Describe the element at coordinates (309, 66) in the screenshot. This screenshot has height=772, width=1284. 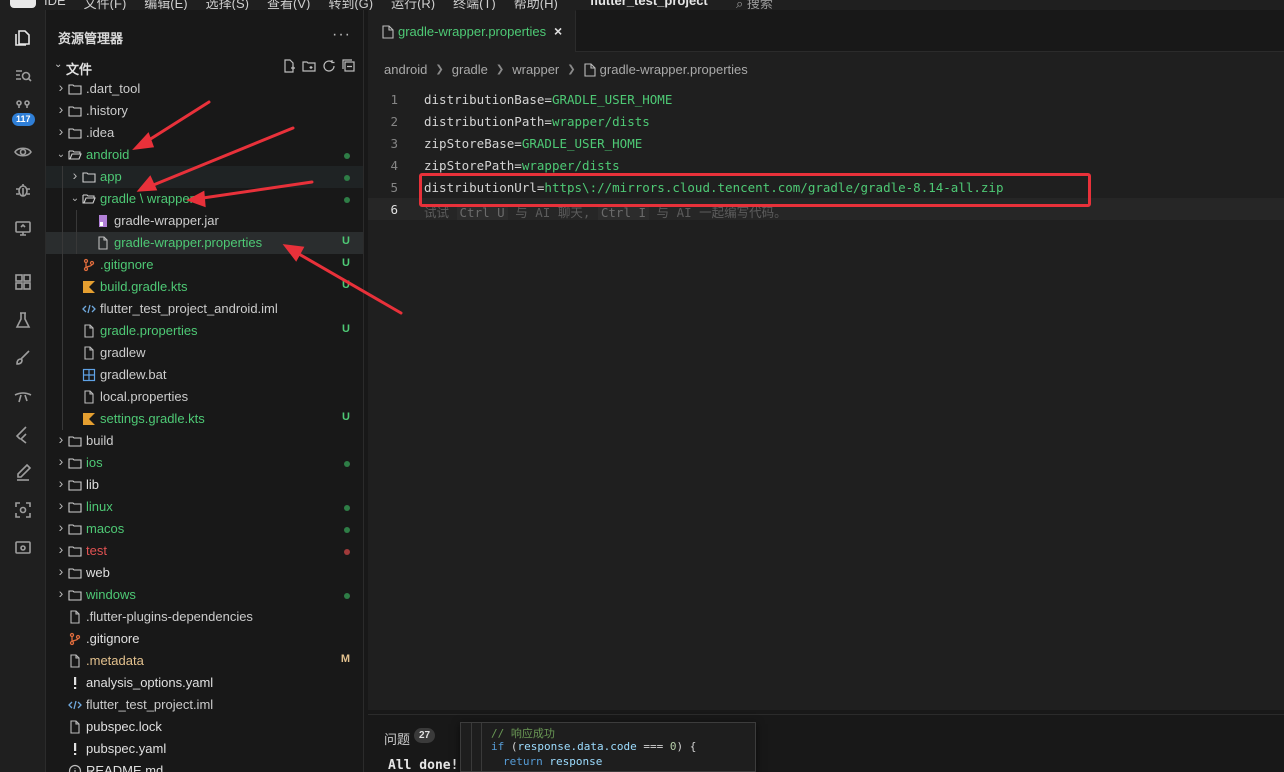
I see `new-folder-icon` at that location.